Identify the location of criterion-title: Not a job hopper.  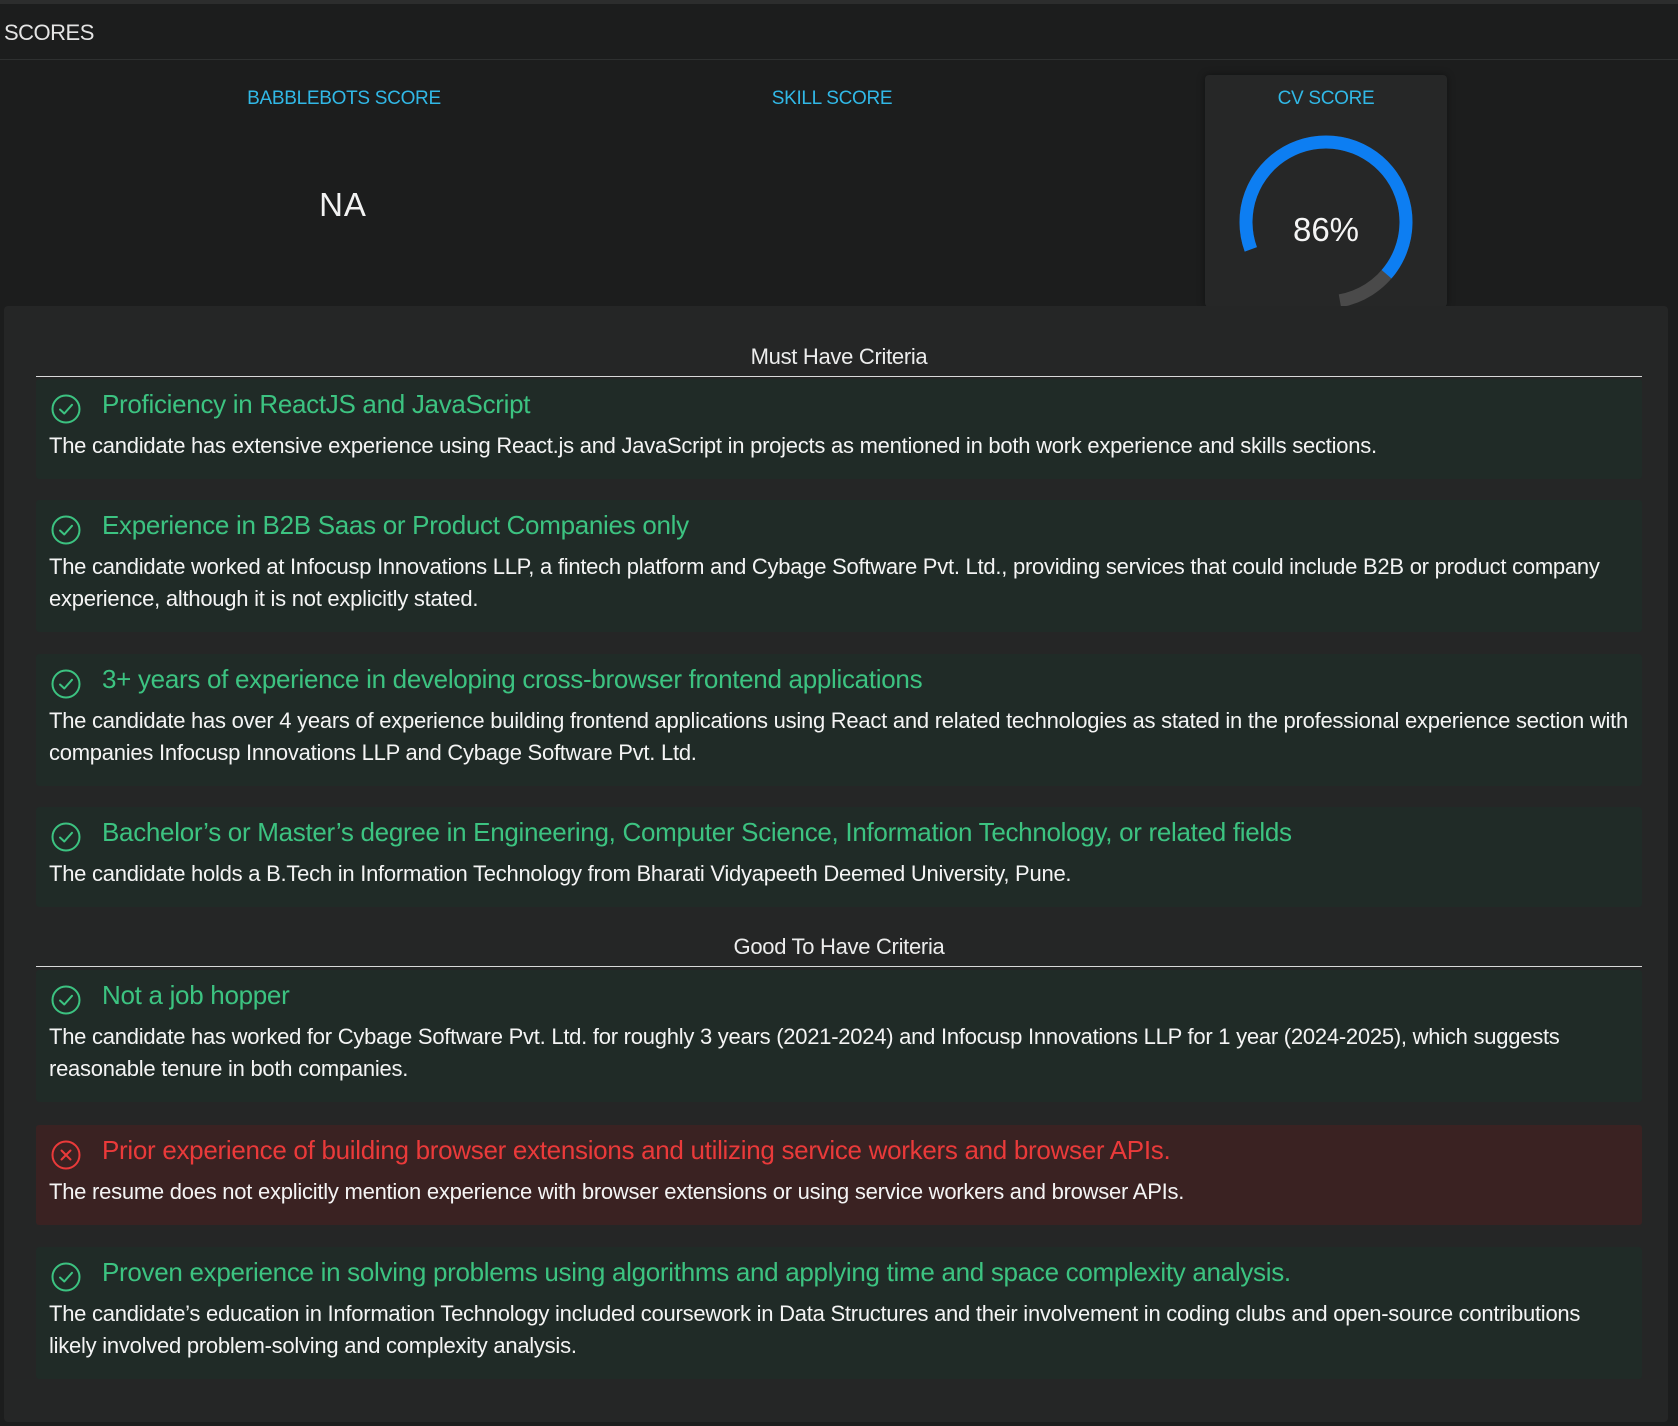
(196, 995).